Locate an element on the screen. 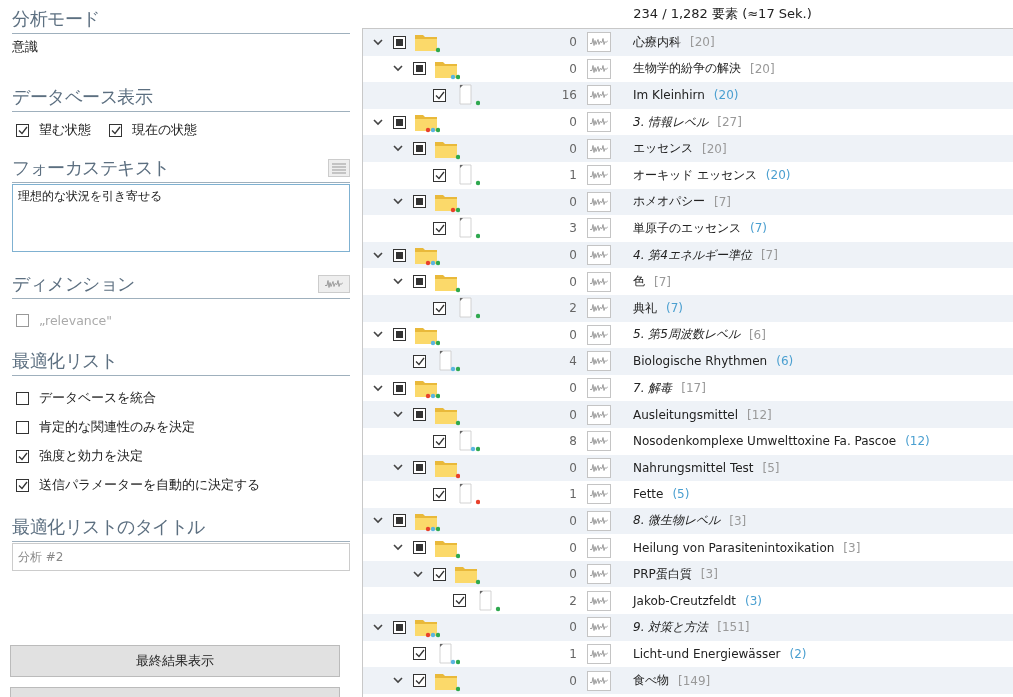 The height and width of the screenshot is (697, 1013). item-name: 4. 第4エネルギー準位 is located at coordinates (692, 255).